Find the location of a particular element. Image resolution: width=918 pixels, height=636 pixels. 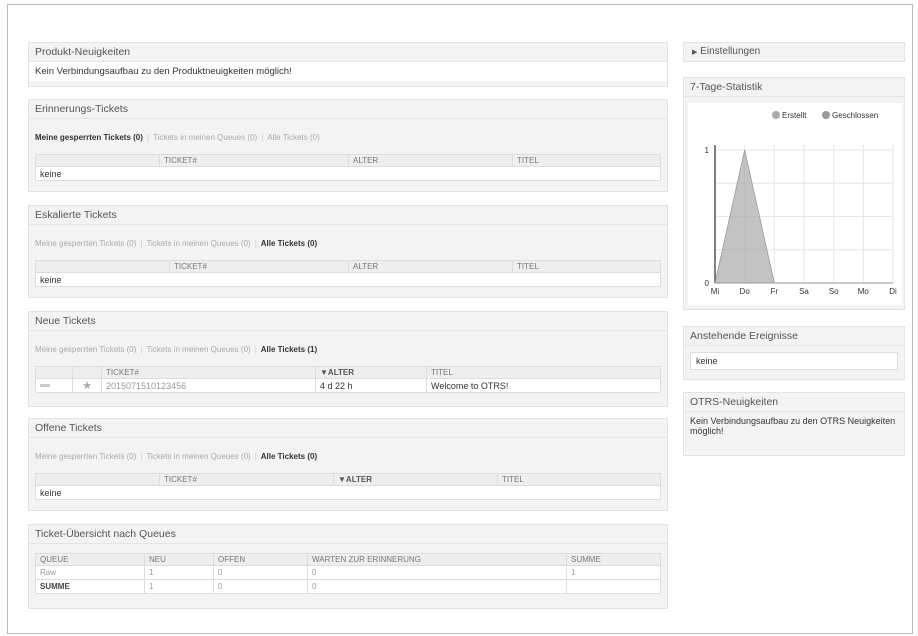

widget-title: 7-Tage-Statistik is located at coordinates (794, 87).